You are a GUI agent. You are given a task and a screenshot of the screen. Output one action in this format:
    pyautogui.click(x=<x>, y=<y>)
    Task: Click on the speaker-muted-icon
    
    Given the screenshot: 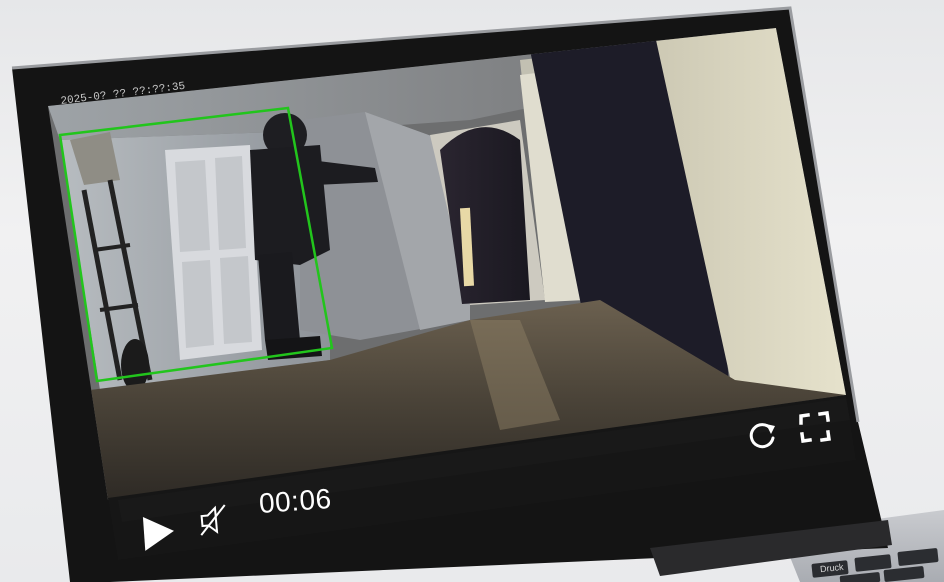 What is the action you would take?
    pyautogui.click(x=213, y=520)
    